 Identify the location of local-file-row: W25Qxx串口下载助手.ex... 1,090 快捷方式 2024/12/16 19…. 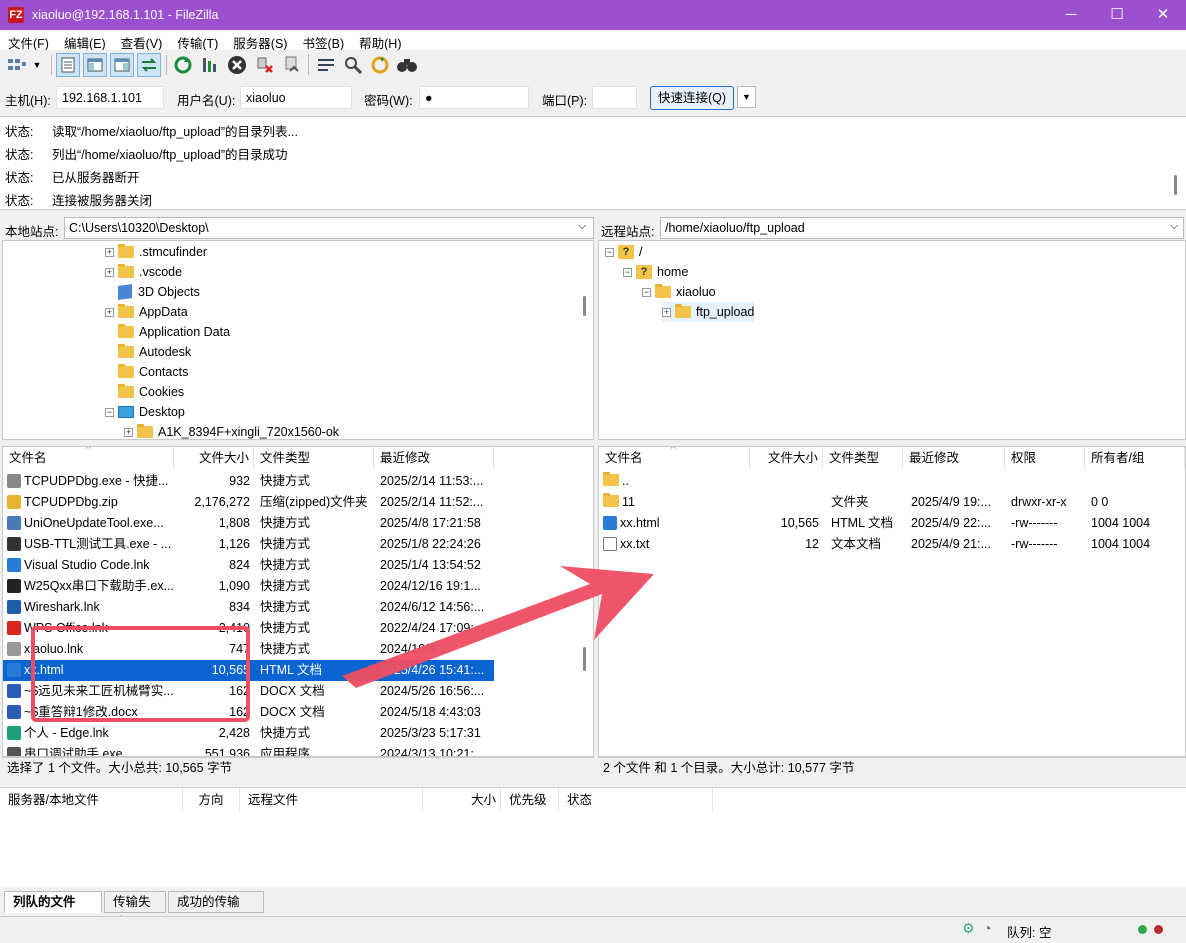
(248, 586).